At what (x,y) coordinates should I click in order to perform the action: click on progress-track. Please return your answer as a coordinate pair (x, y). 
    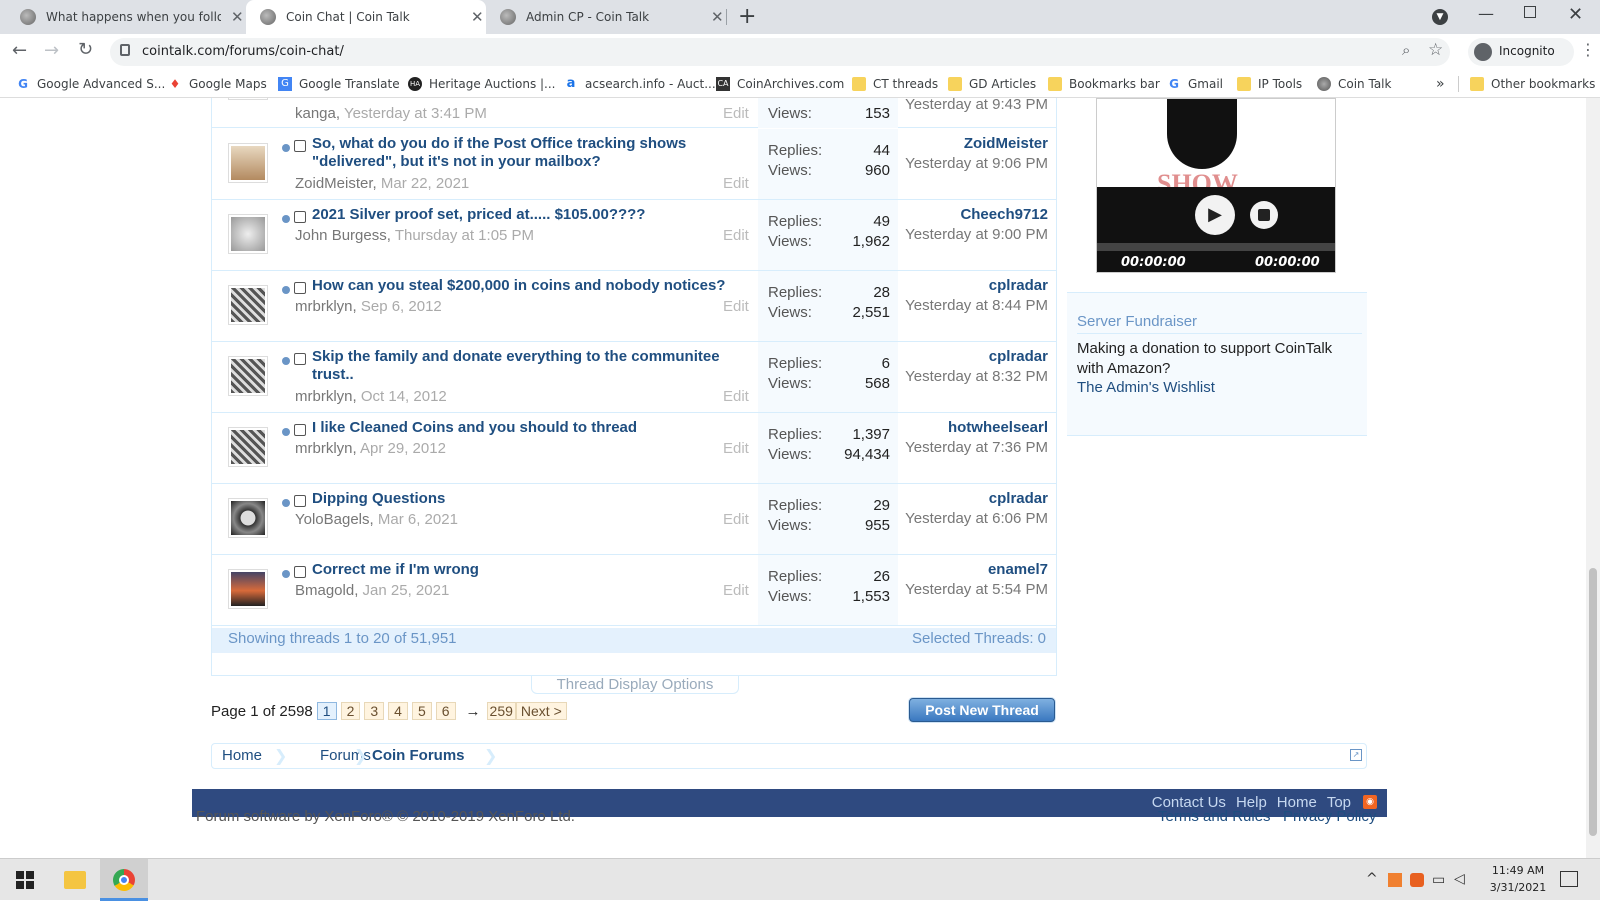
    Looking at the image, I should click on (1216, 247).